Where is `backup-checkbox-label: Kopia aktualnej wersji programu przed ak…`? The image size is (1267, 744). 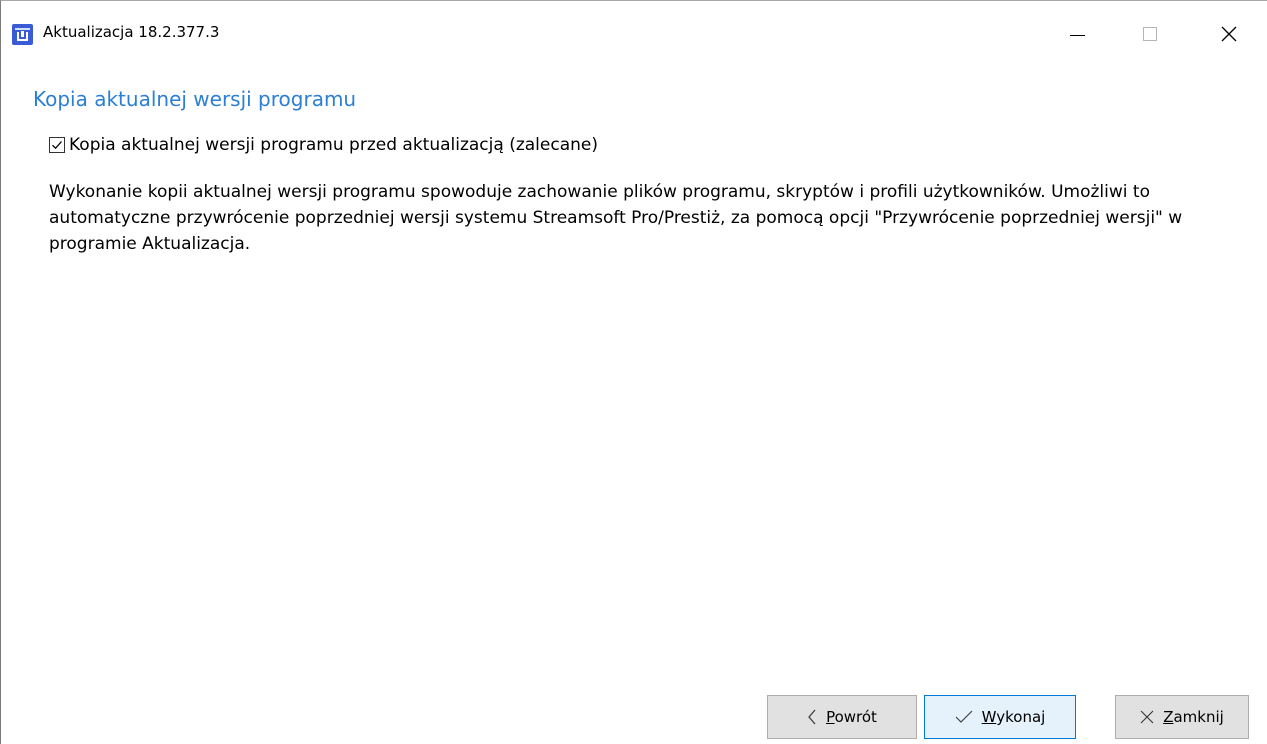
backup-checkbox-label: Kopia aktualnej wersji programu przed ak… is located at coordinates (333, 145).